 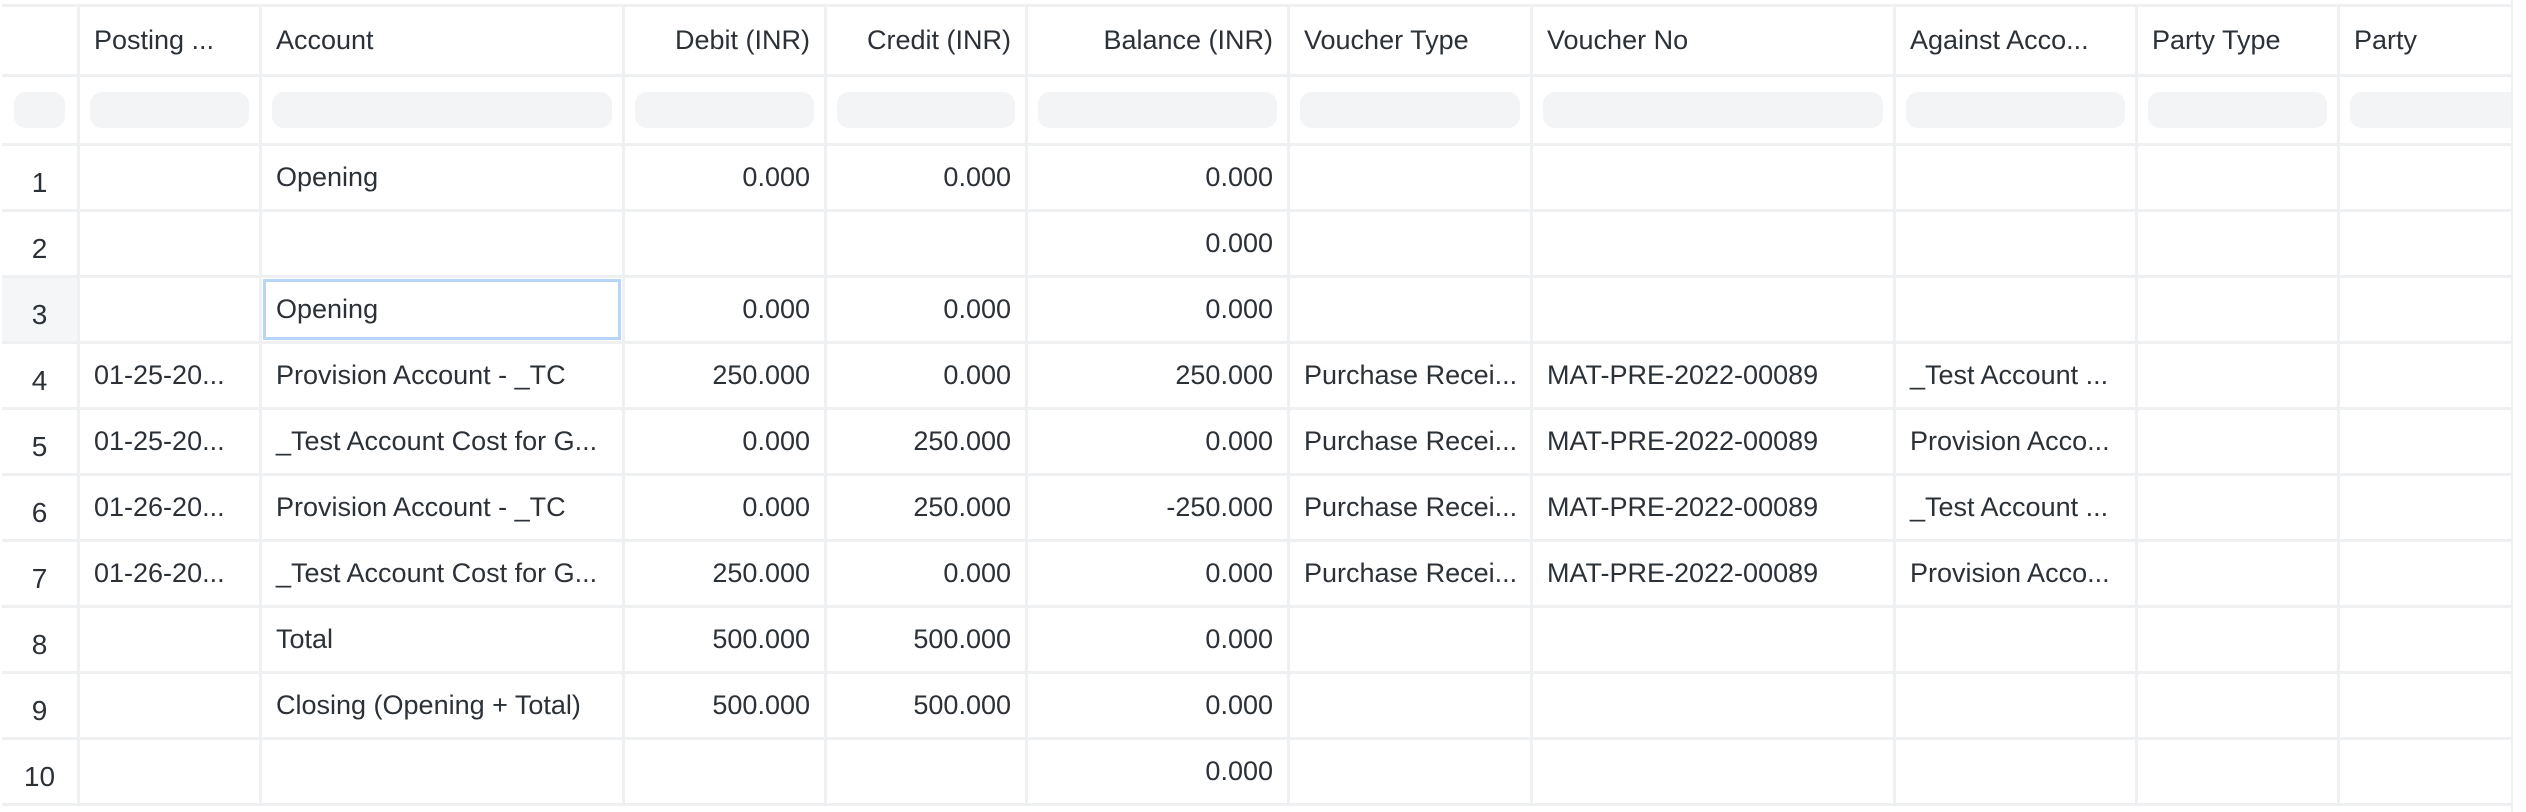 What do you see at coordinates (443, 705) in the screenshot?
I see `cell-account: Closing (Opening + Total)` at bounding box center [443, 705].